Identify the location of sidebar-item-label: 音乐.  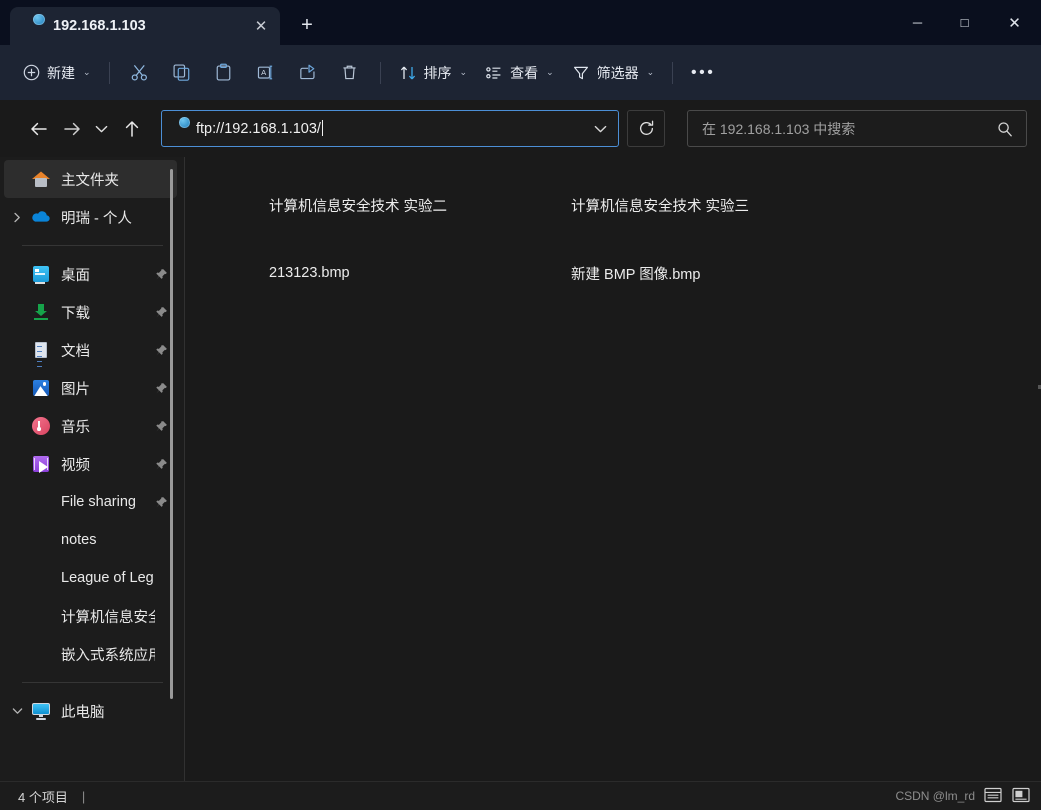
(75, 427).